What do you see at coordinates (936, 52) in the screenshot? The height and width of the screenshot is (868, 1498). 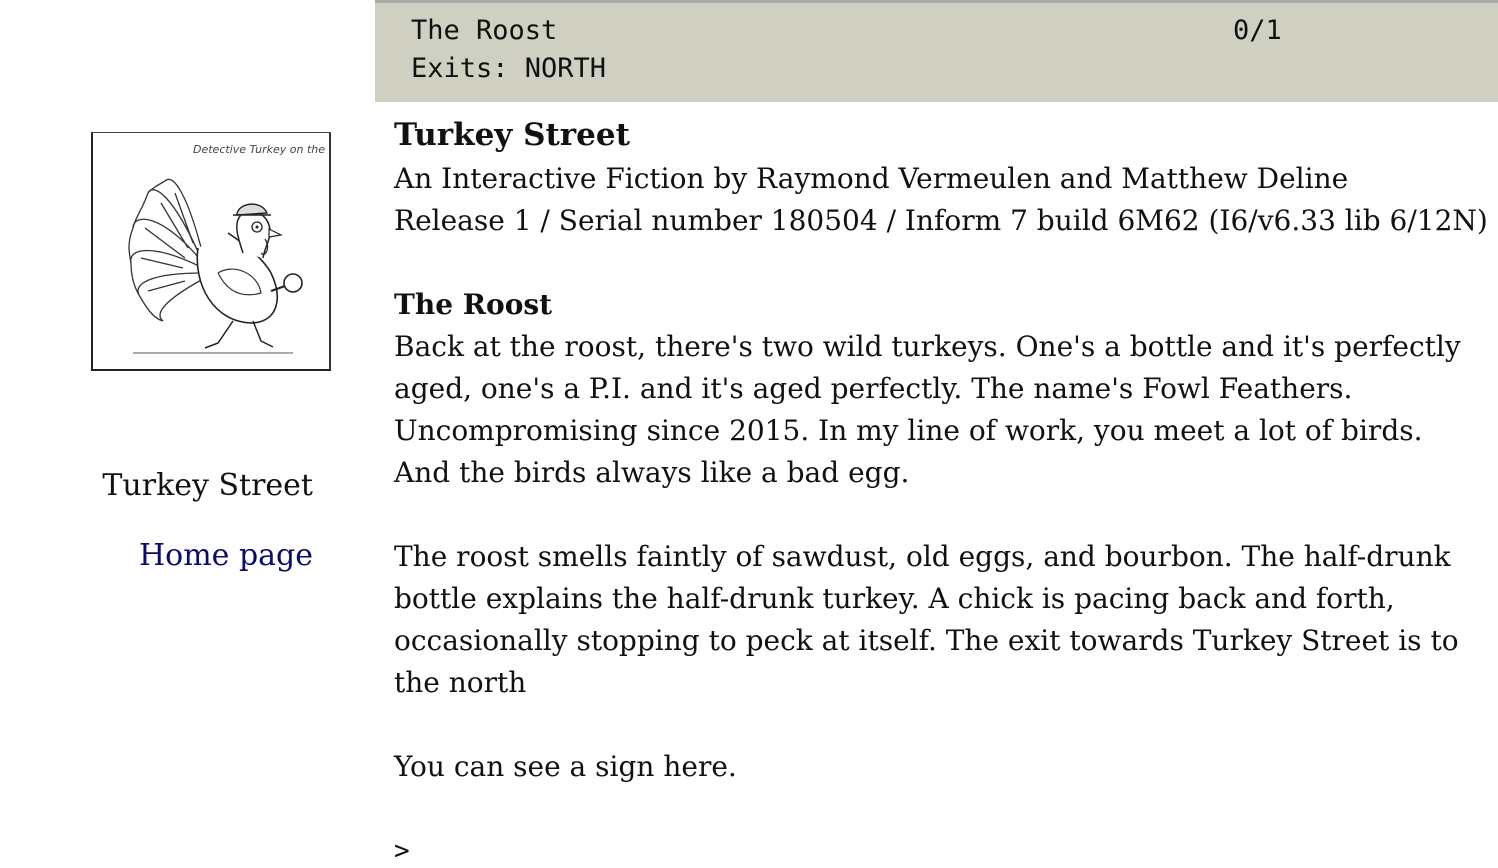 I see `status-bar: The Roost Exits: NORTH 0/1` at bounding box center [936, 52].